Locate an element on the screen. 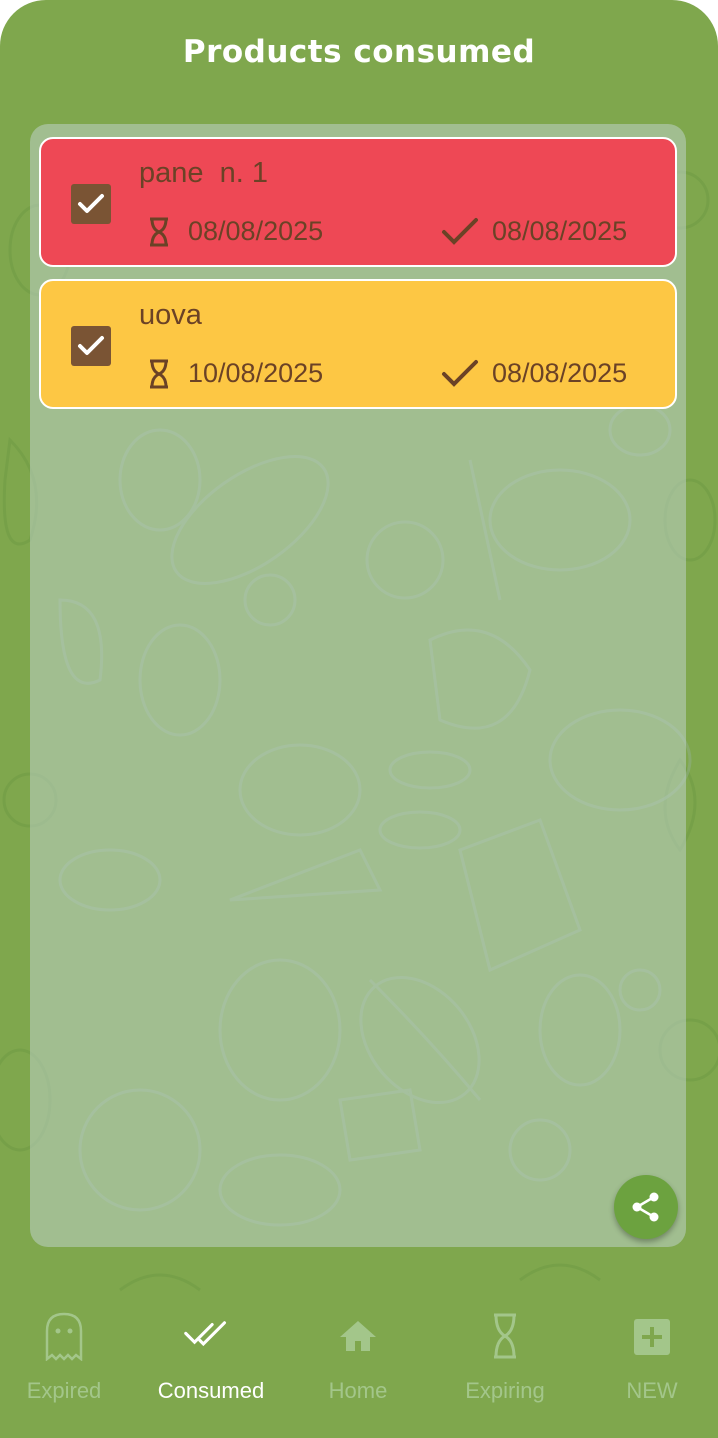 This screenshot has width=718, height=1438. nav-label: NEW is located at coordinates (652, 1390).